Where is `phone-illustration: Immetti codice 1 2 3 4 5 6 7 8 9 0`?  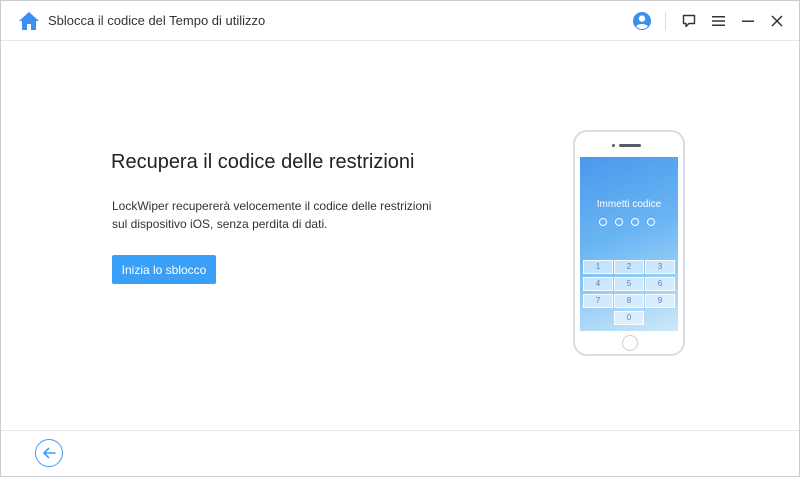 phone-illustration: Immetti codice 1 2 3 4 5 6 7 8 9 0 is located at coordinates (629, 243).